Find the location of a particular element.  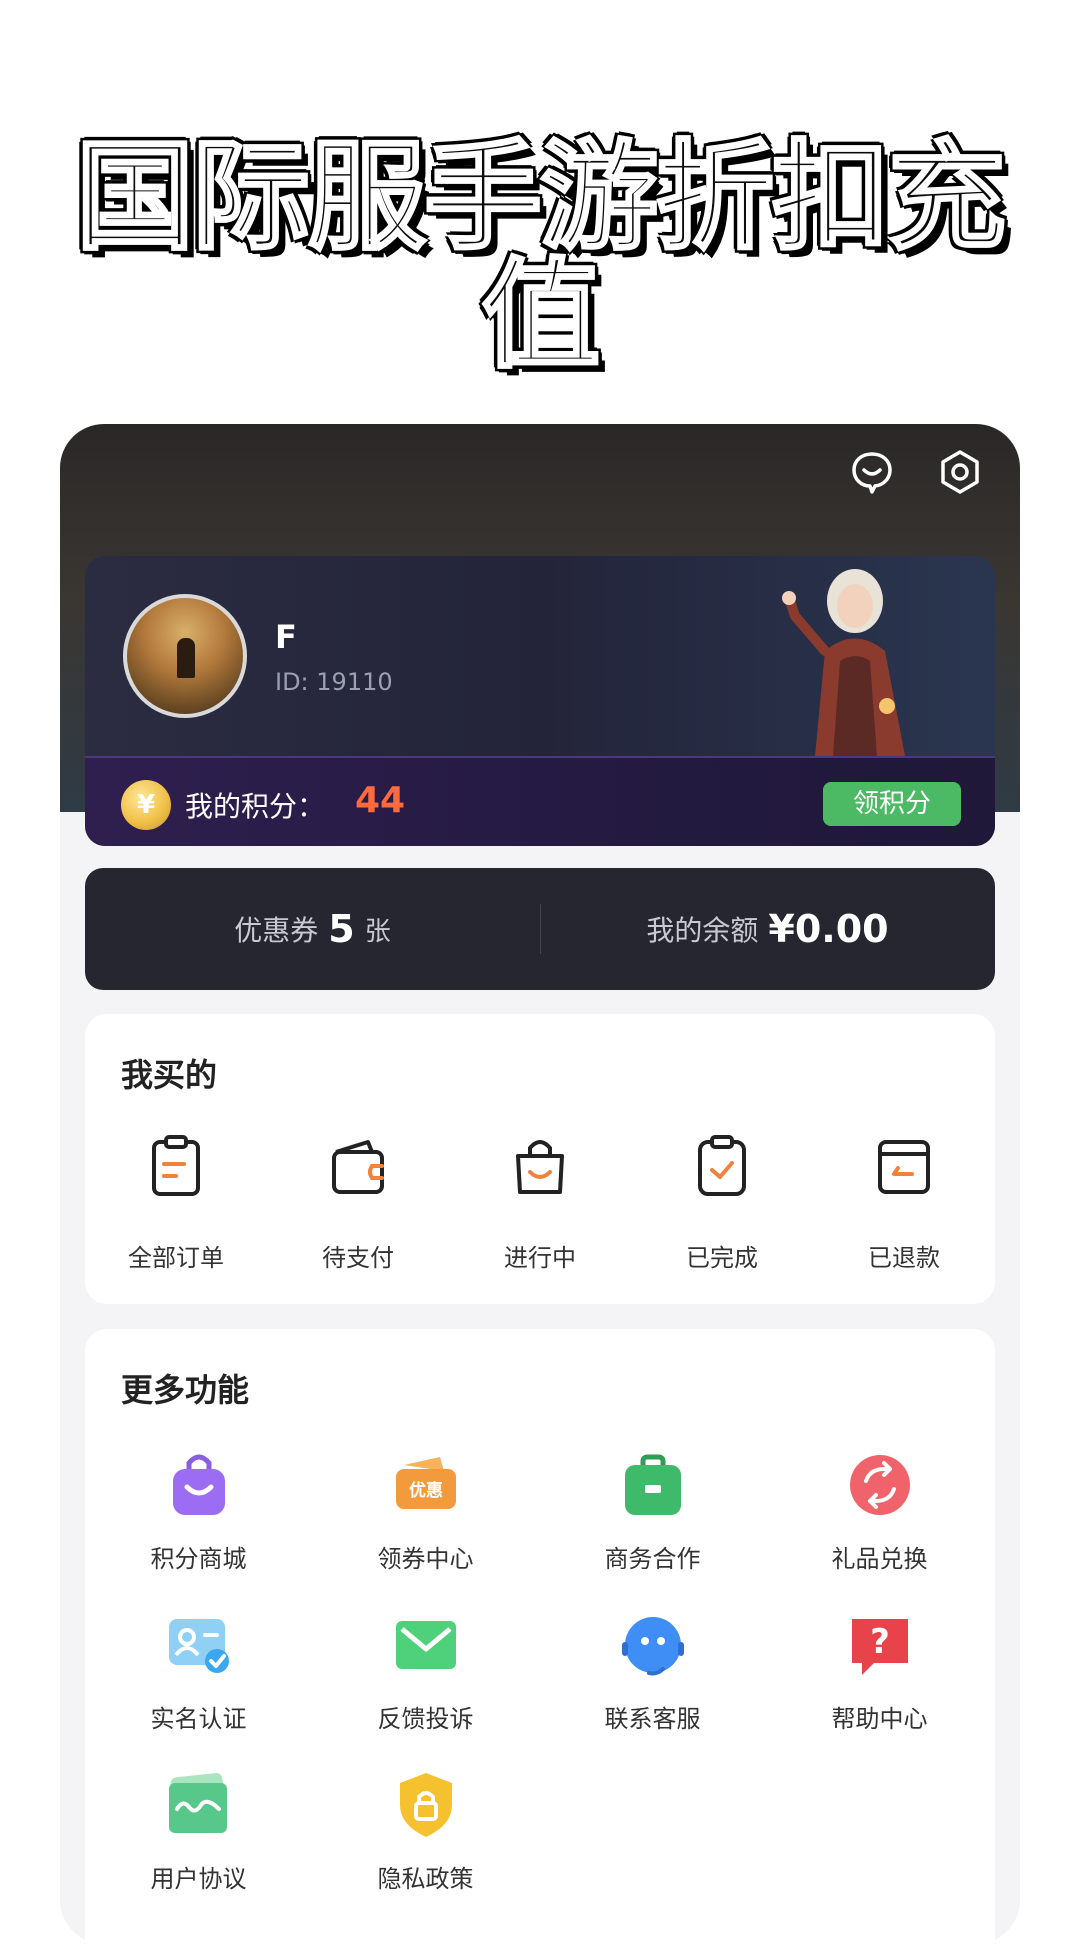

func-business-cooperation: 商务合作 is located at coordinates (652, 1529).